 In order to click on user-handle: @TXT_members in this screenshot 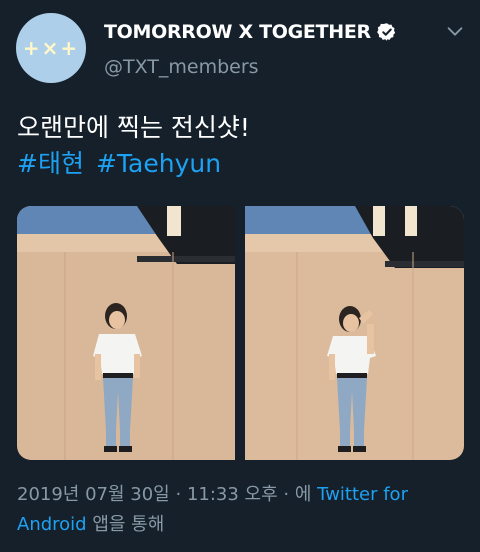, I will do `click(181, 67)`.